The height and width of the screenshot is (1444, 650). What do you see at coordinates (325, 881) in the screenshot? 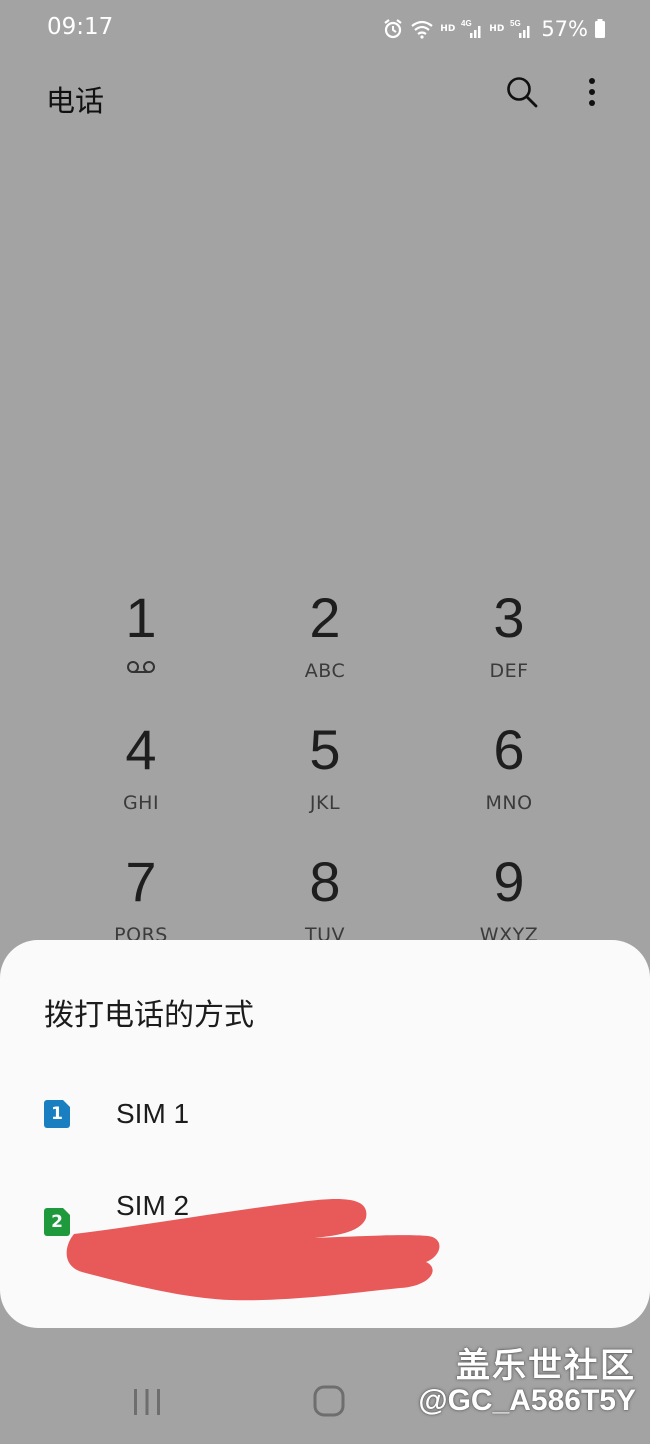
I see `key-digit: 8` at bounding box center [325, 881].